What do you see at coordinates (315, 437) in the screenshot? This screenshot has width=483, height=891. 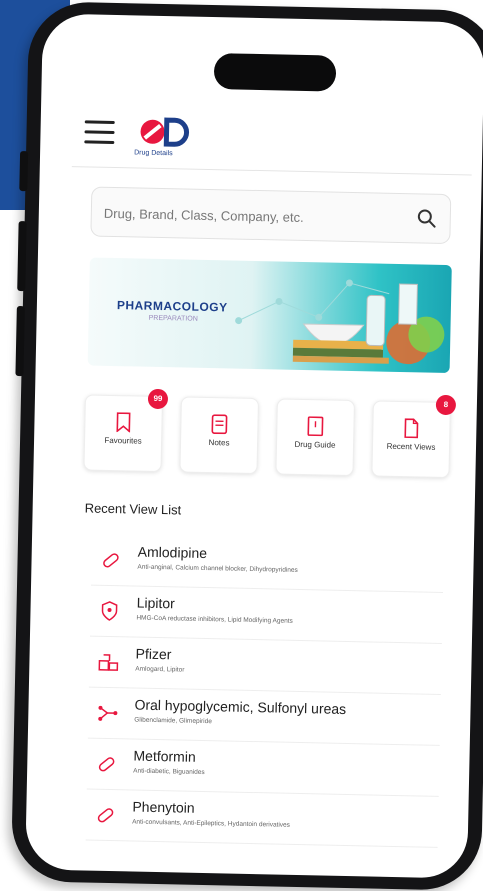 I see `drug-guide-button: Drug Guide` at bounding box center [315, 437].